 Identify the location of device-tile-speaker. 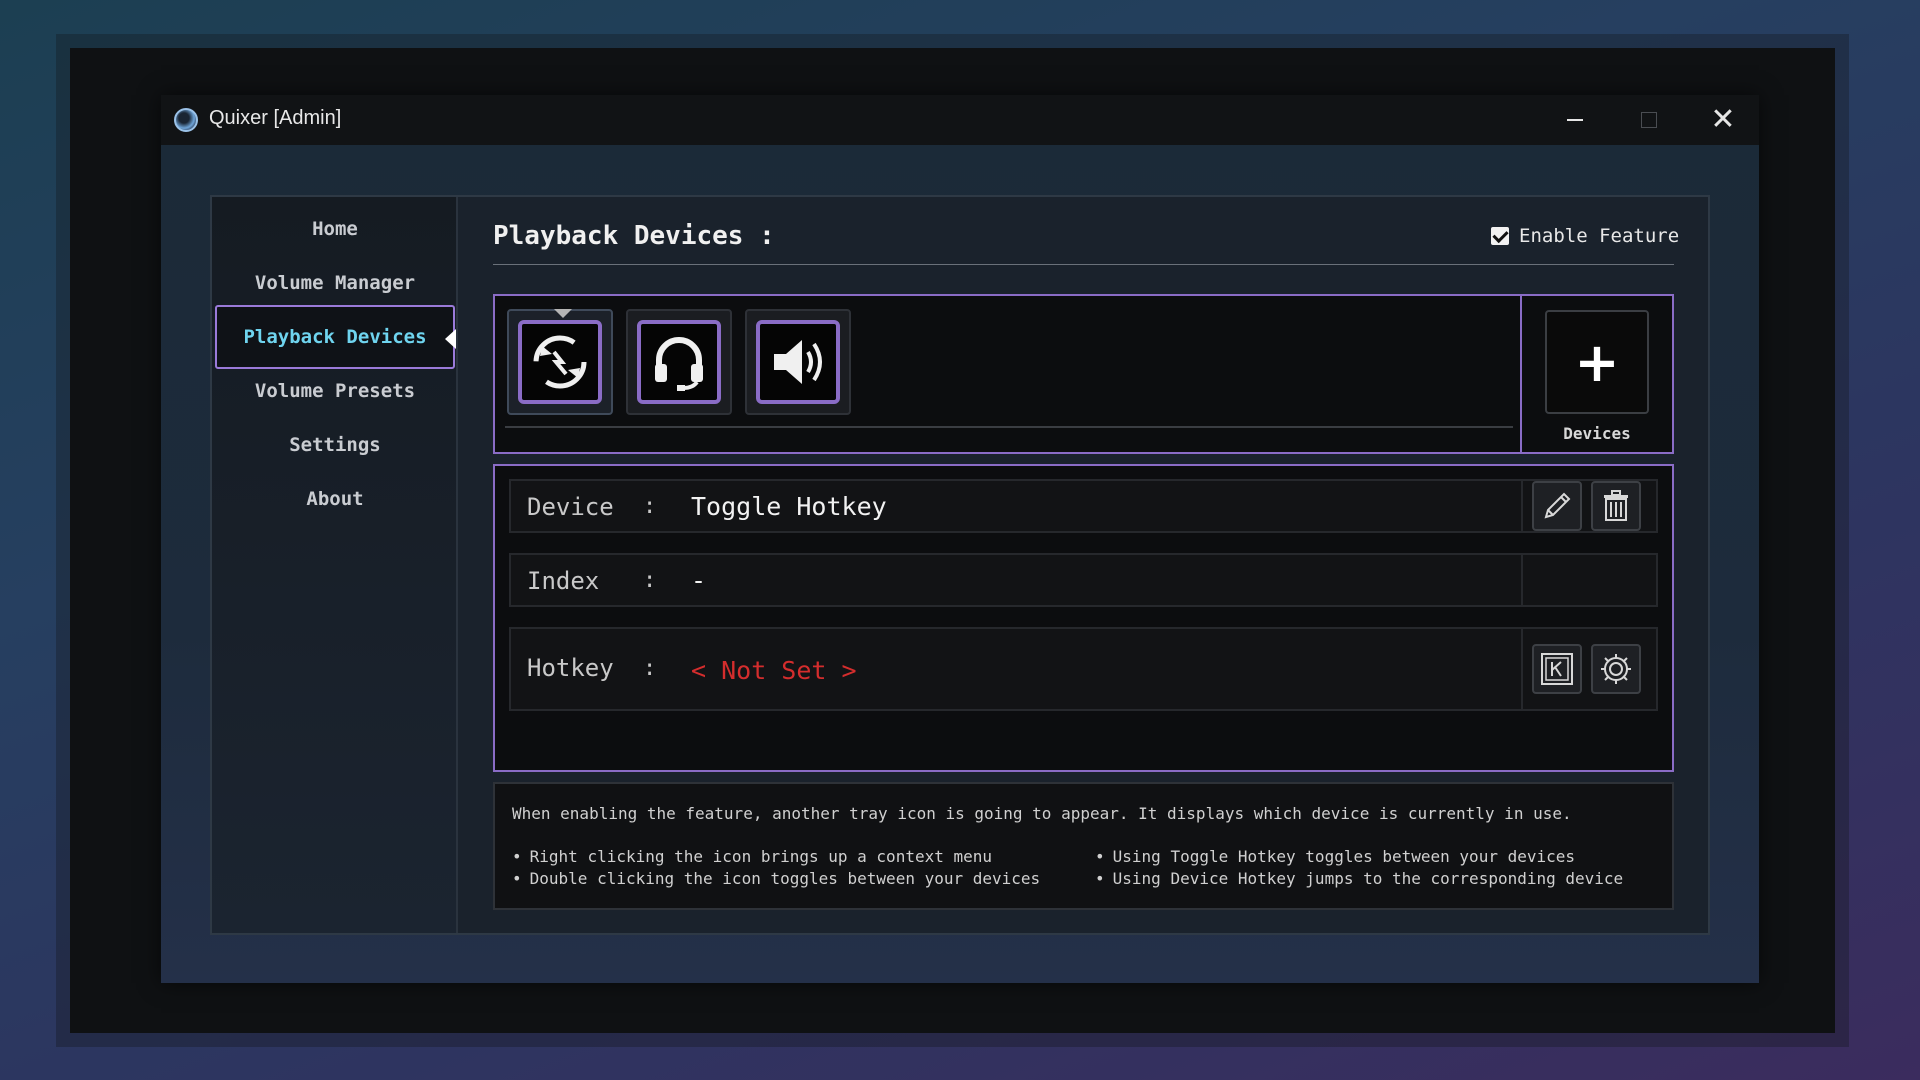
(798, 362).